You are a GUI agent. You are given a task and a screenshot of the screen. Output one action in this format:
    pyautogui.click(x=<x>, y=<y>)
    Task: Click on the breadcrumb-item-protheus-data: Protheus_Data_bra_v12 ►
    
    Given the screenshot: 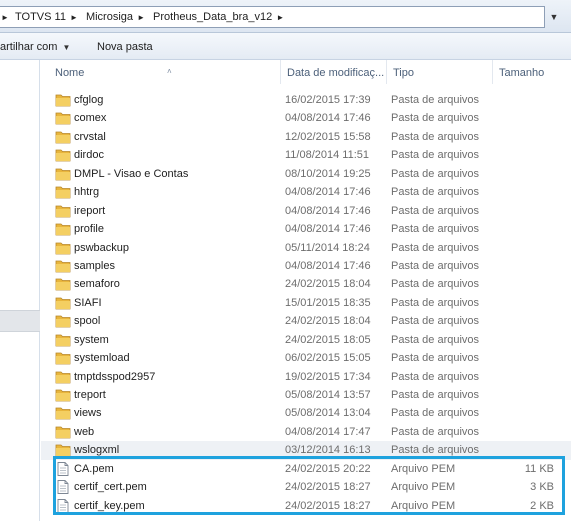 What is the action you would take?
    pyautogui.click(x=217, y=17)
    